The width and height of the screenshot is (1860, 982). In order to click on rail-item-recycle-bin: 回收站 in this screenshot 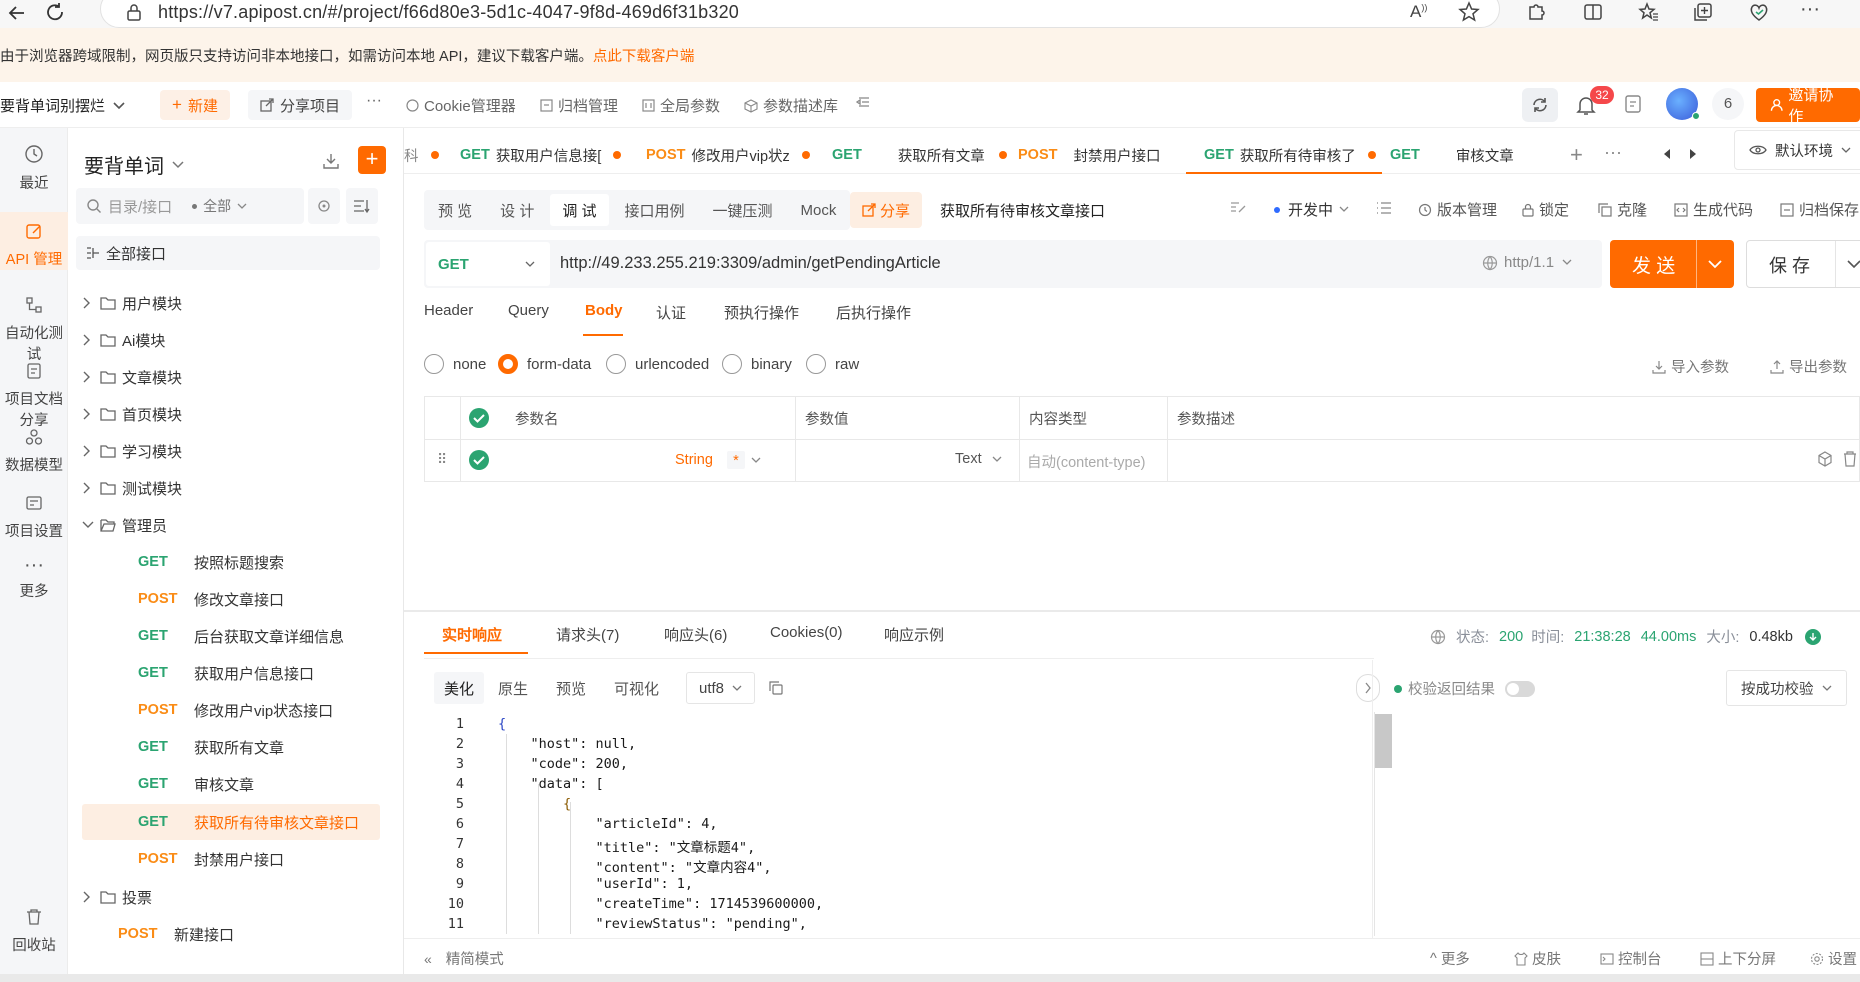, I will do `click(34, 931)`.